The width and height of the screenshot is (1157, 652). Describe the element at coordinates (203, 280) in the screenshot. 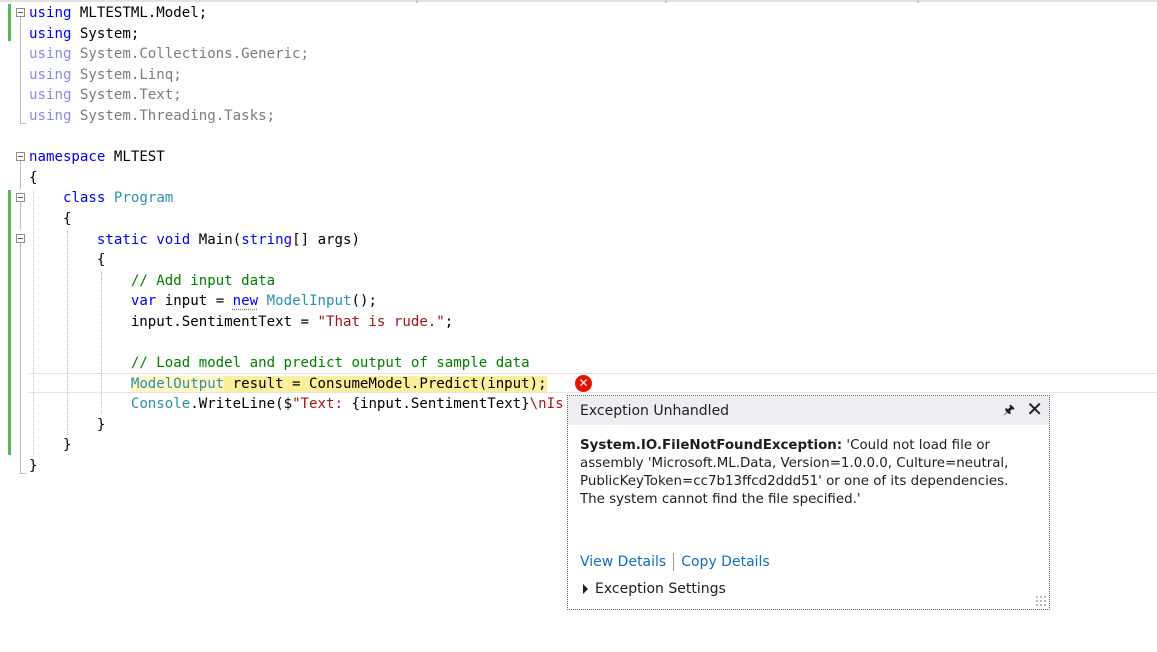

I see `code-token: // Add input data` at that location.